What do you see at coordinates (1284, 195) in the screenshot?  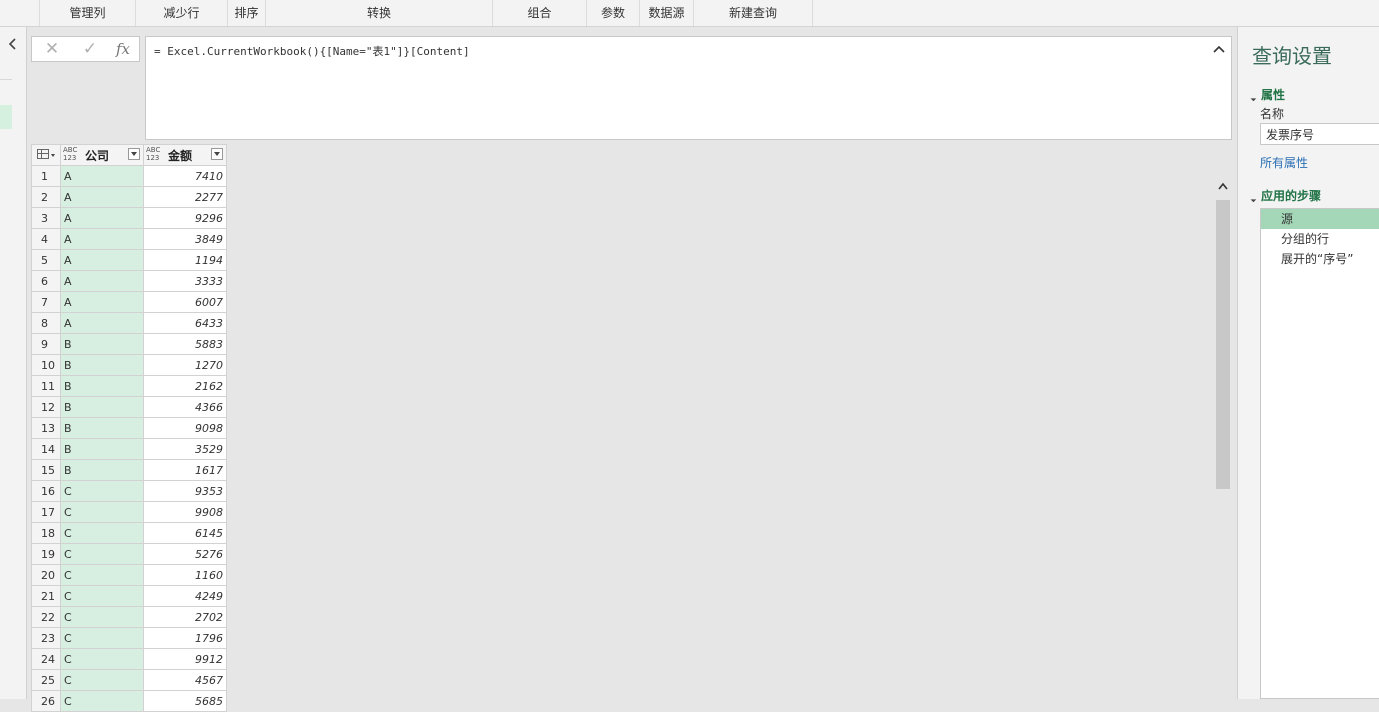 I see `applied-steps-header: 应用的步骤` at bounding box center [1284, 195].